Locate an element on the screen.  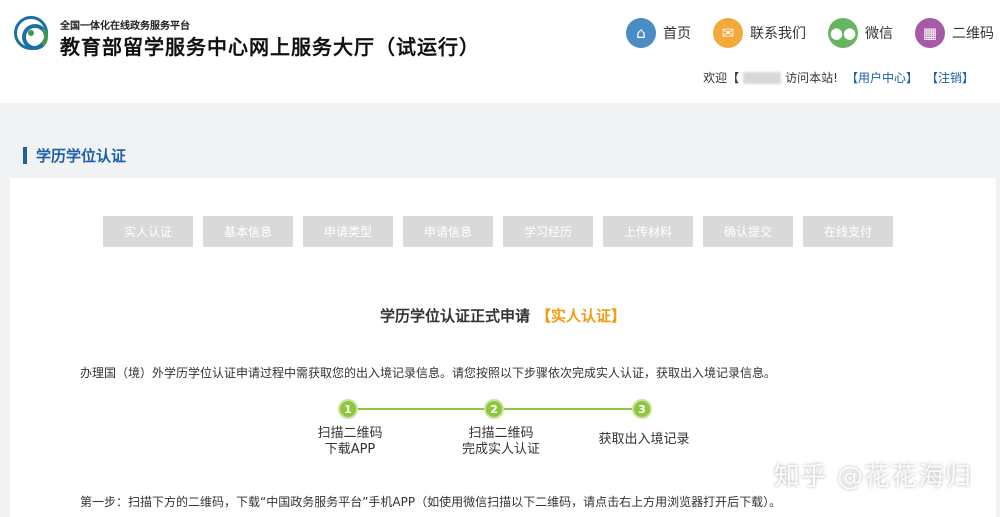
tab-study-history: 学习经历 is located at coordinates (548, 231).